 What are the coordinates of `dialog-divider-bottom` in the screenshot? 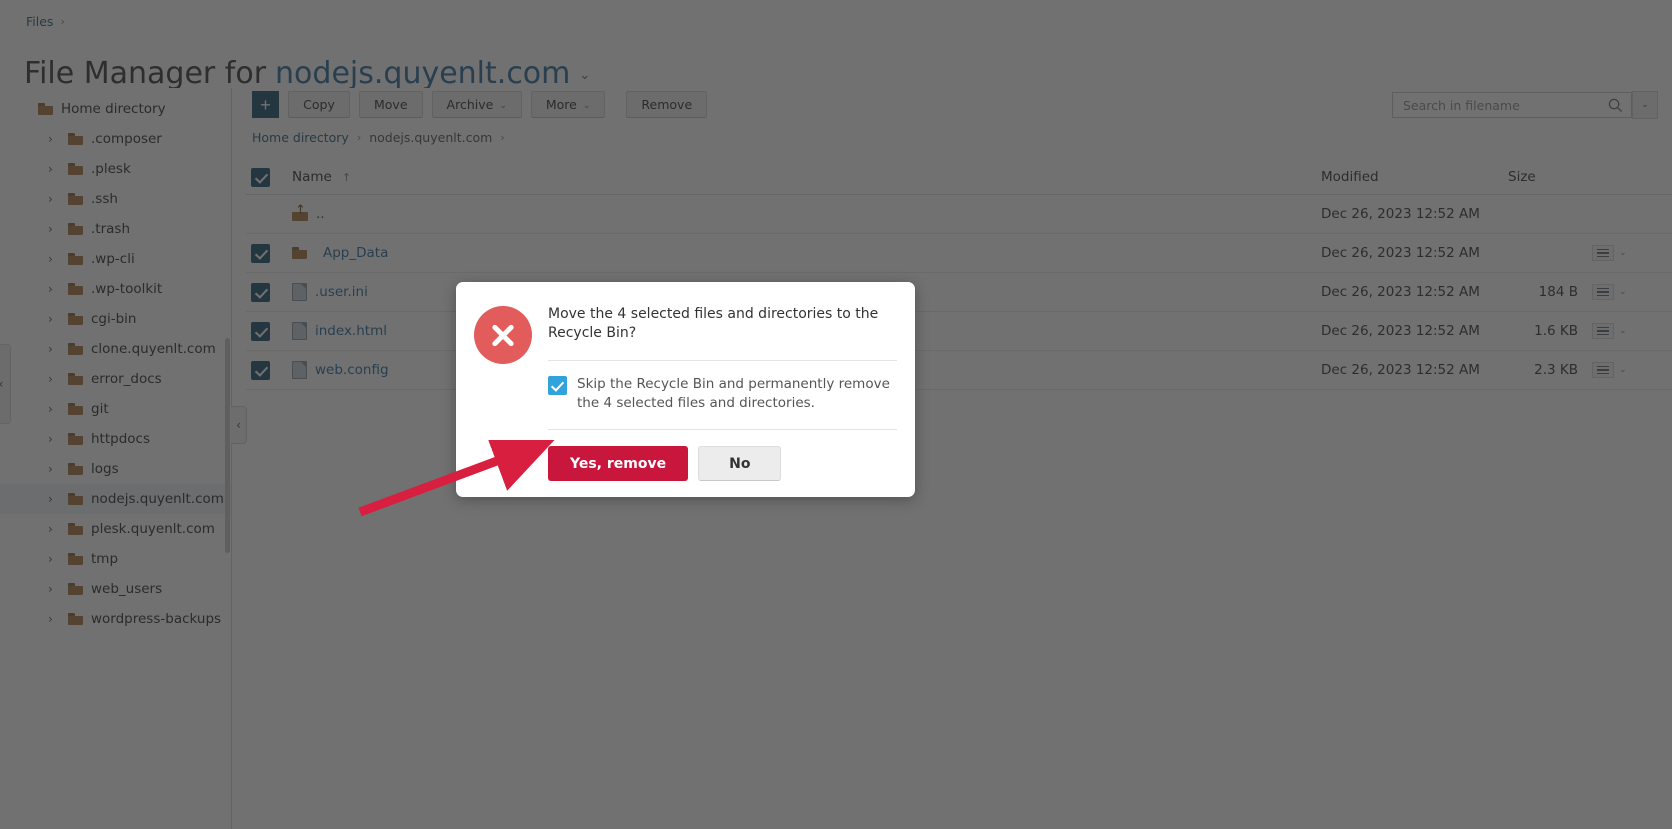 It's located at (722, 430).